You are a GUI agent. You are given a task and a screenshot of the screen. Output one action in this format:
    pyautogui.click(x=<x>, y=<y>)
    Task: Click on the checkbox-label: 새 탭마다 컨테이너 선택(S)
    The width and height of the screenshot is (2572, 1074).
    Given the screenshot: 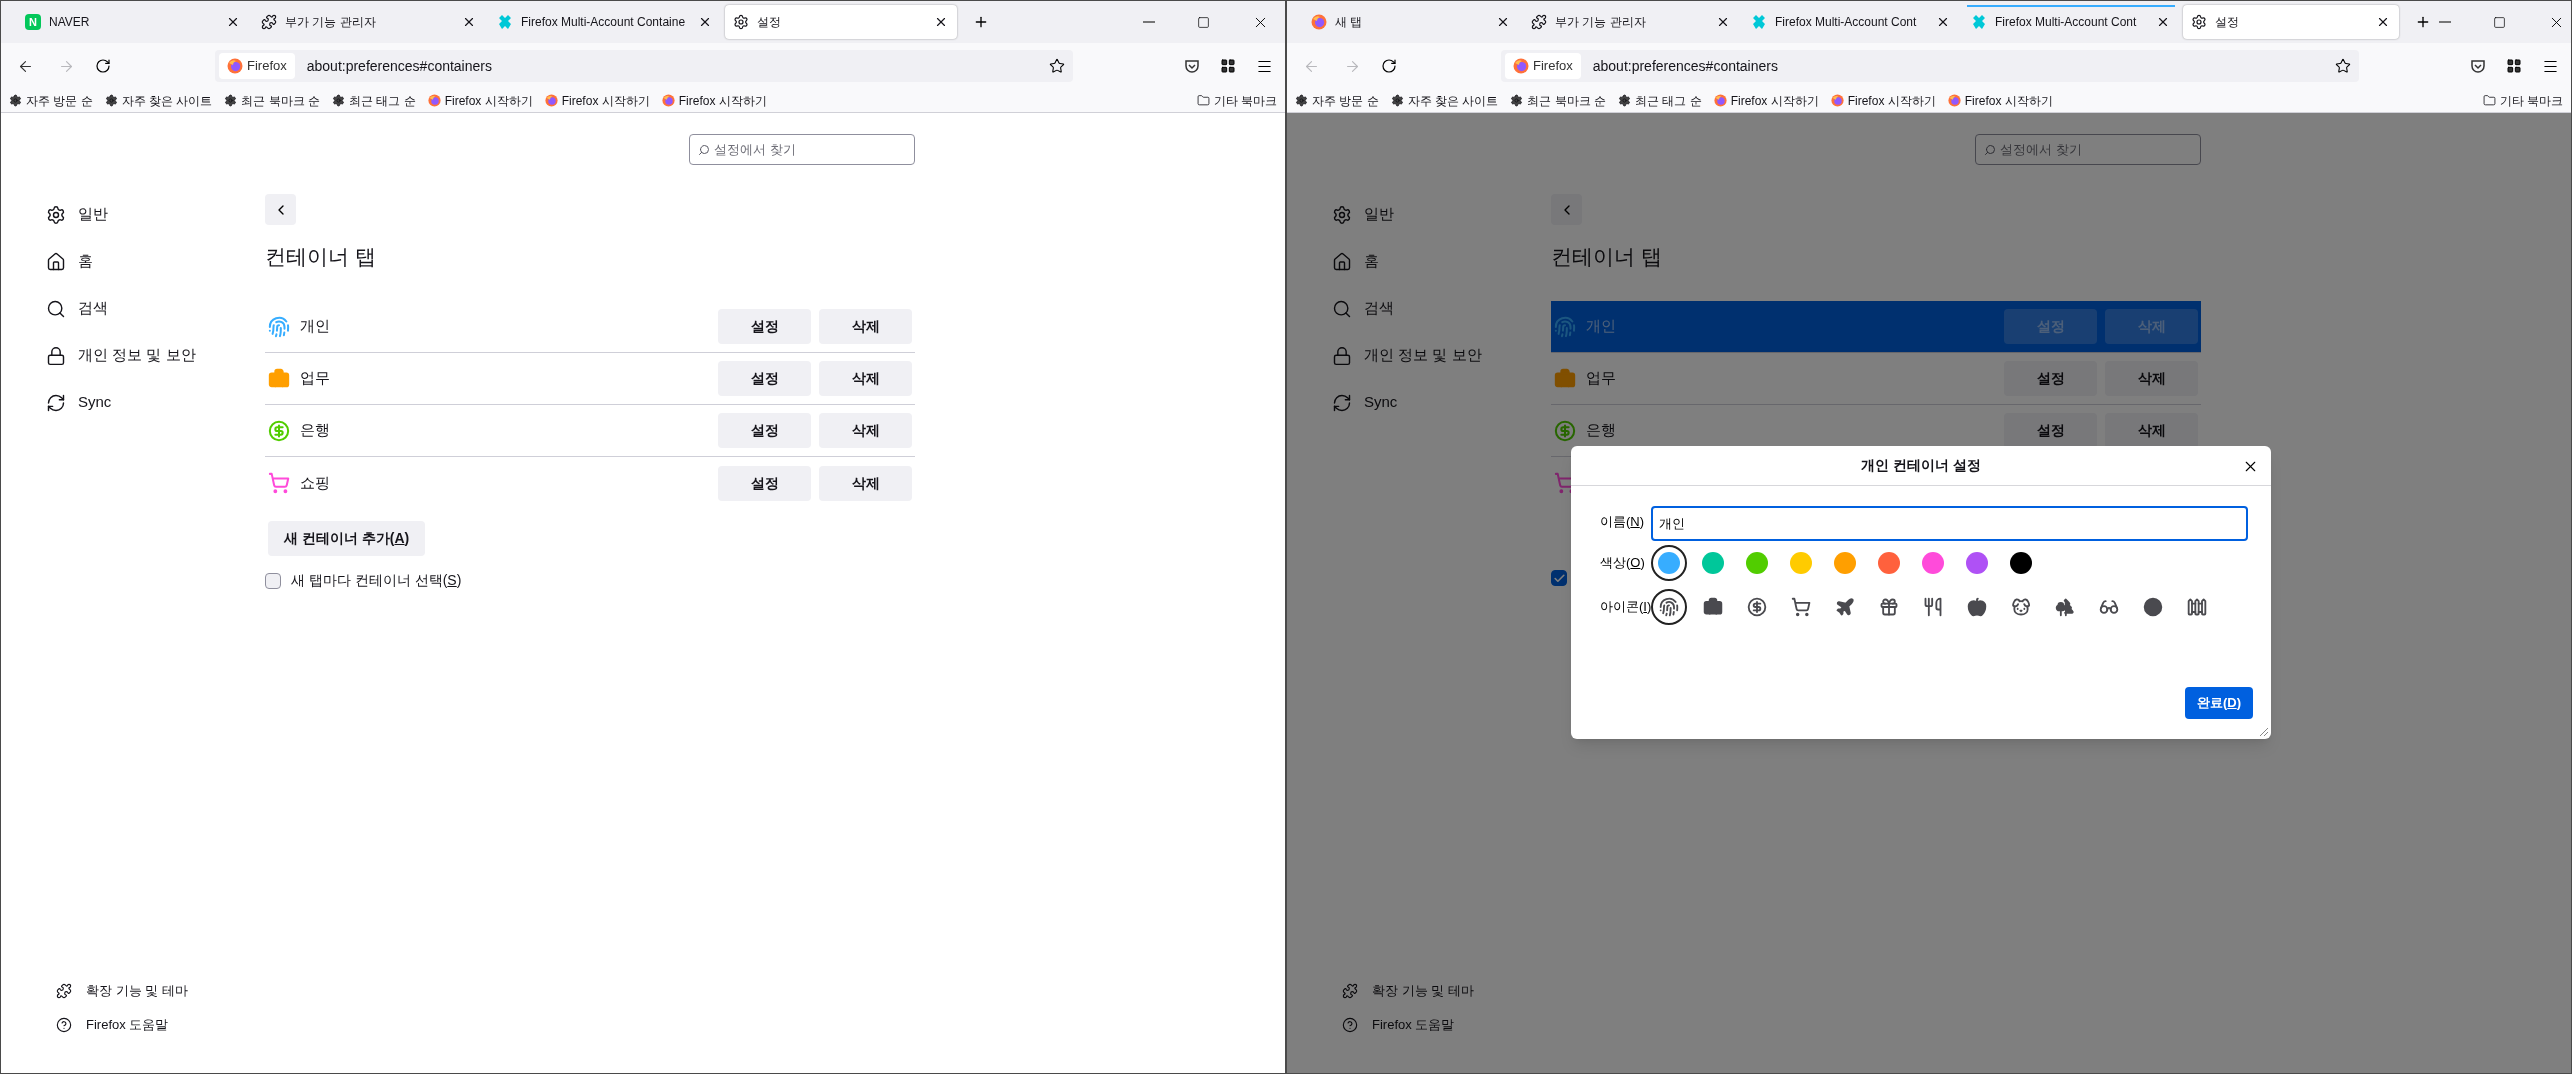 What is the action you would take?
    pyautogui.click(x=376, y=580)
    